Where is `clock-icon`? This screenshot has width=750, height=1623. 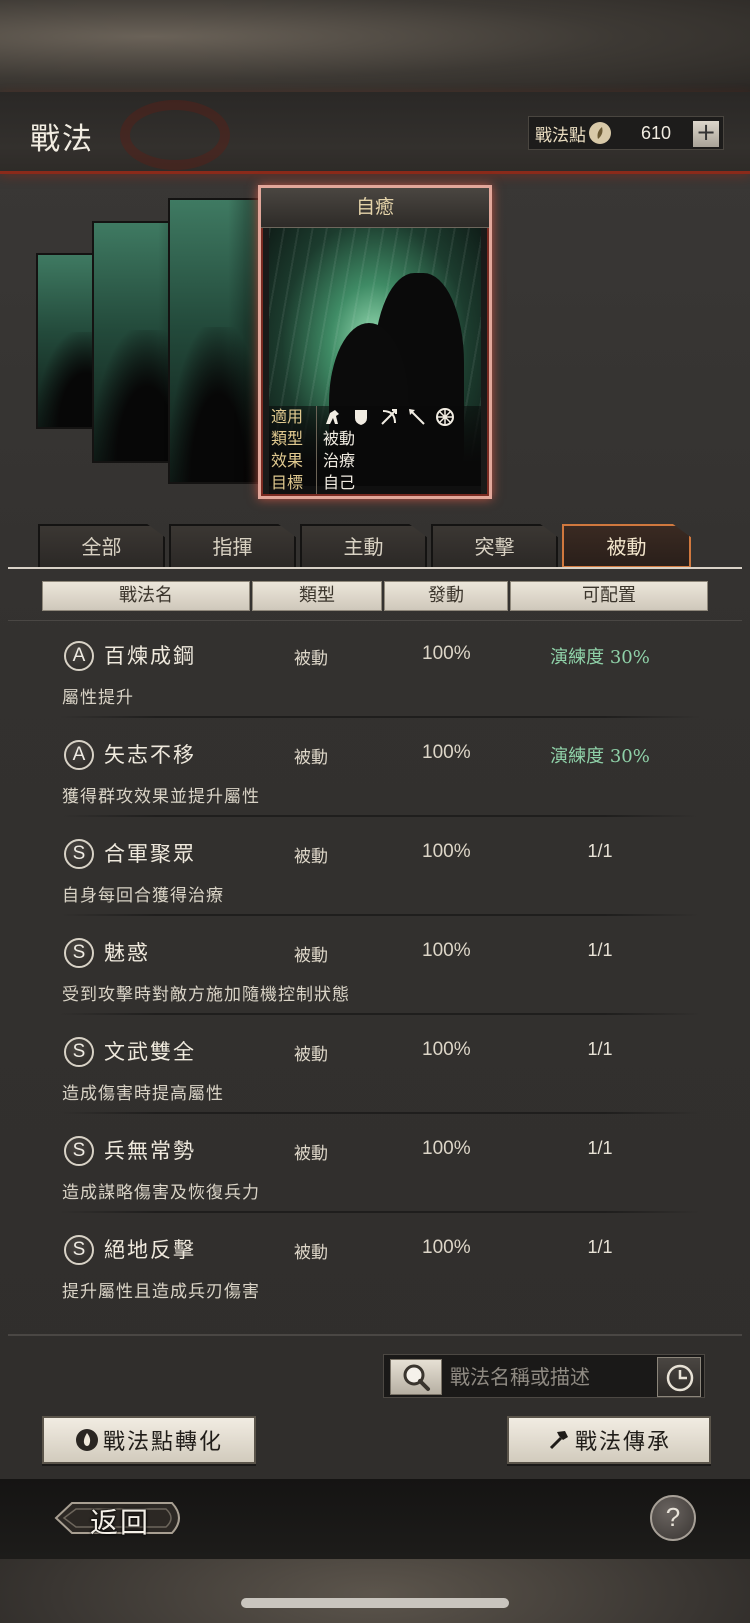
clock-icon is located at coordinates (680, 1378).